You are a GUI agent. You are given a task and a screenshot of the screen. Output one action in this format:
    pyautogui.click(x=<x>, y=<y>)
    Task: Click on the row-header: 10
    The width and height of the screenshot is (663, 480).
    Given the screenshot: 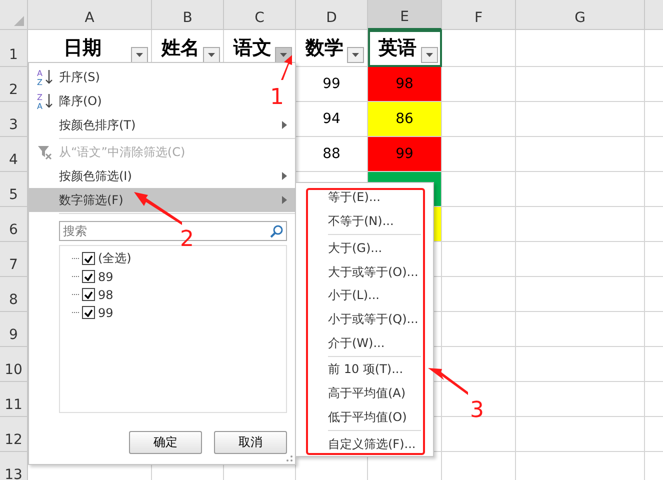 What is the action you would take?
    pyautogui.click(x=14, y=364)
    